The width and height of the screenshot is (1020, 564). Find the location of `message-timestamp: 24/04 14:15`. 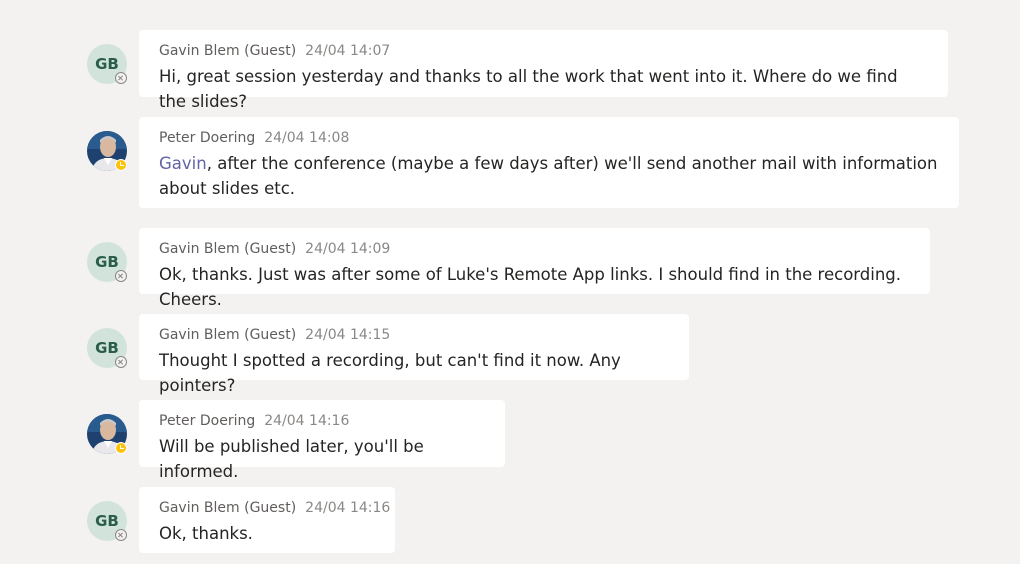

message-timestamp: 24/04 14:15 is located at coordinates (348, 335).